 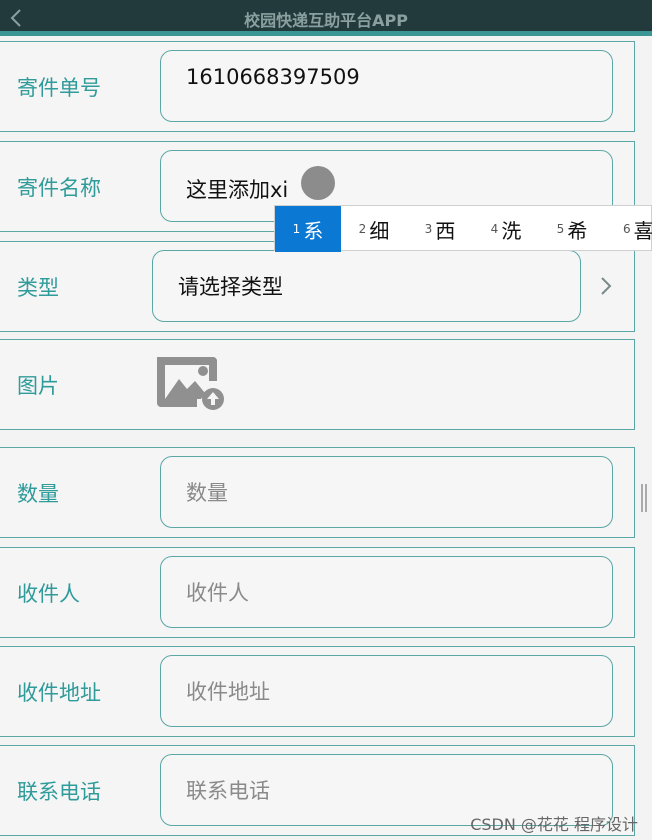 I want to click on ime-candidate-bar: 1系 2细 3西 4洗 5希 6喜, so click(x=463, y=228).